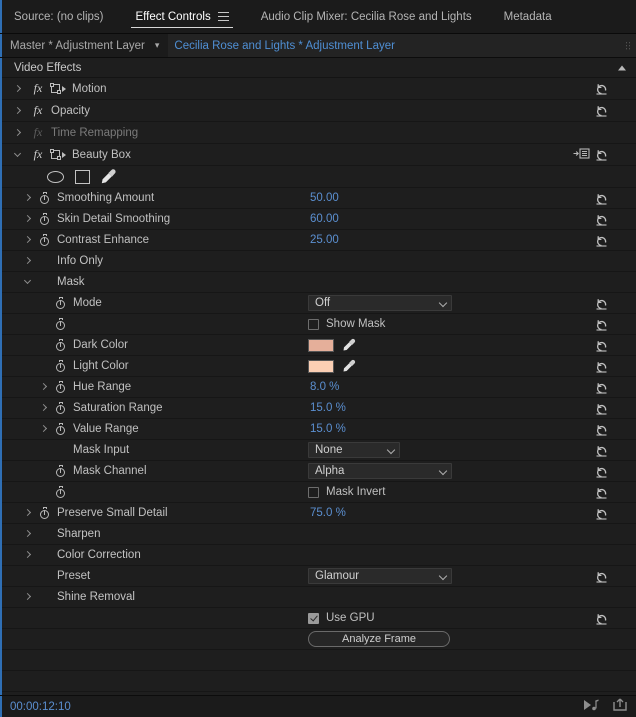  What do you see at coordinates (319, 133) in the screenshot?
I see `effect-row-time-remapping: fx Time Remapping` at bounding box center [319, 133].